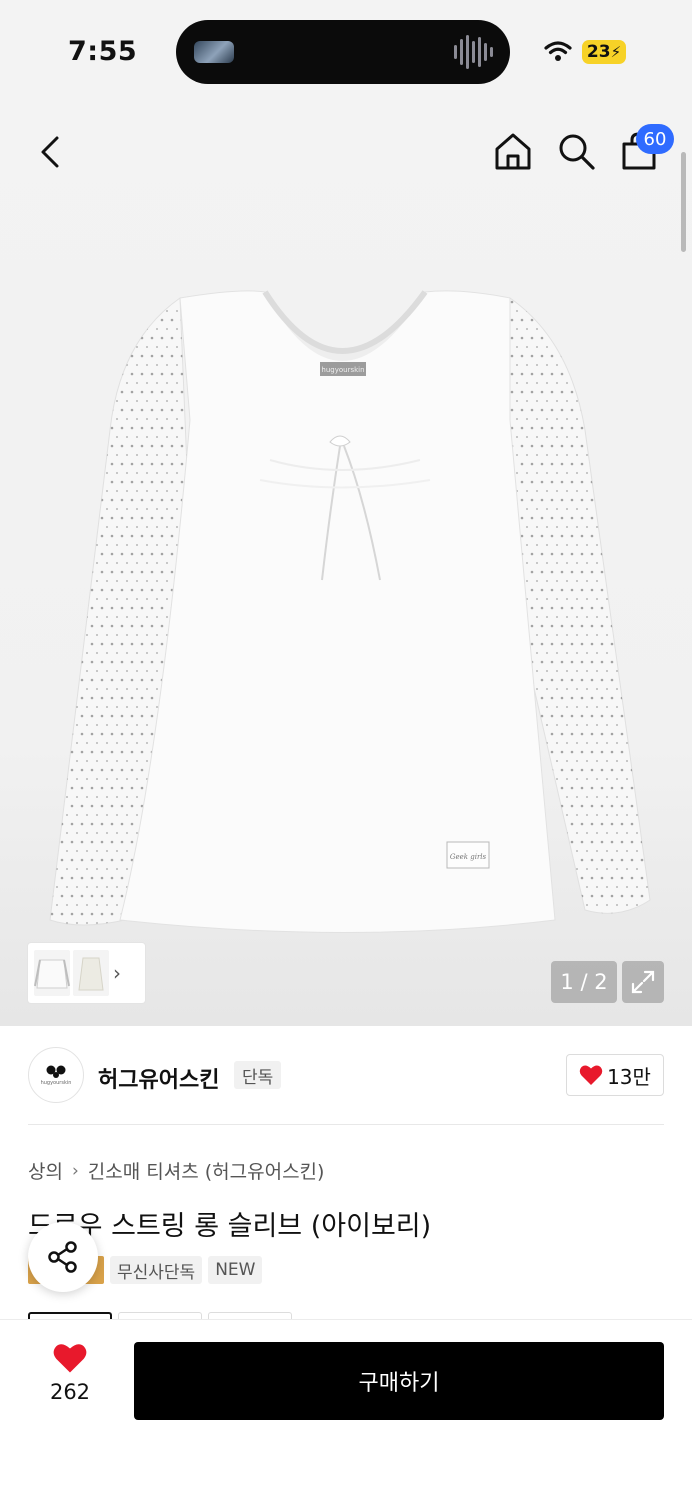  I want to click on bottom-action-bar: 262 구매하기, so click(346, 1409).